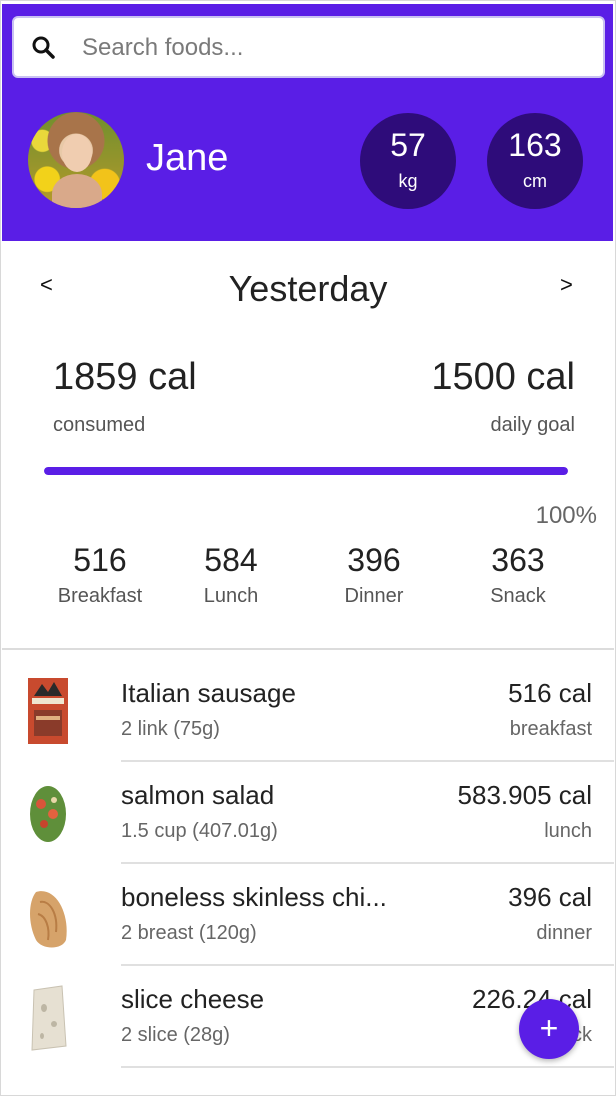  Describe the element at coordinates (199, 831) in the screenshot. I see `food-amount: 1.5 cup (407.01g)` at that location.